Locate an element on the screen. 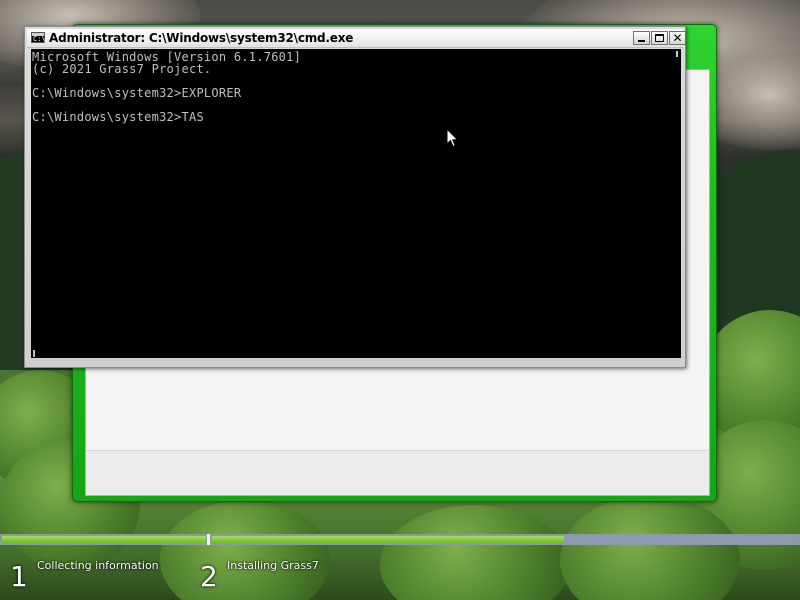 Image resolution: width=800 pixels, height=600 pixels. maximize-button is located at coordinates (659, 38).